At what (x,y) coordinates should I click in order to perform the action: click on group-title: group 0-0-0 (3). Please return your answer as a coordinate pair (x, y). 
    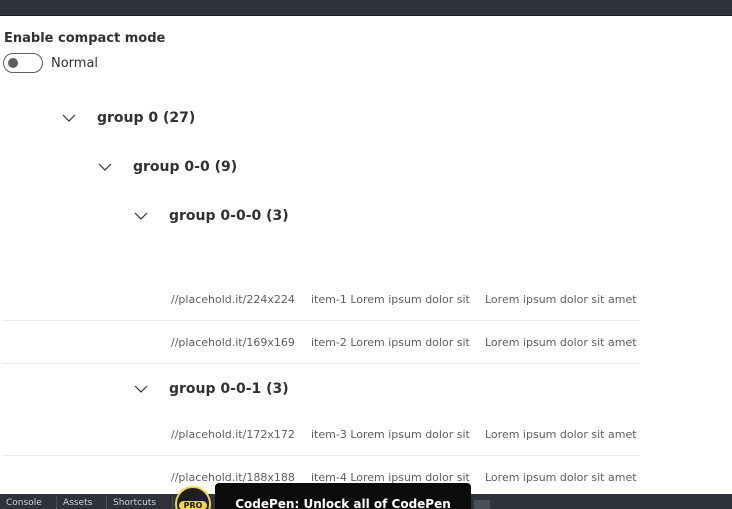
    Looking at the image, I should click on (229, 216).